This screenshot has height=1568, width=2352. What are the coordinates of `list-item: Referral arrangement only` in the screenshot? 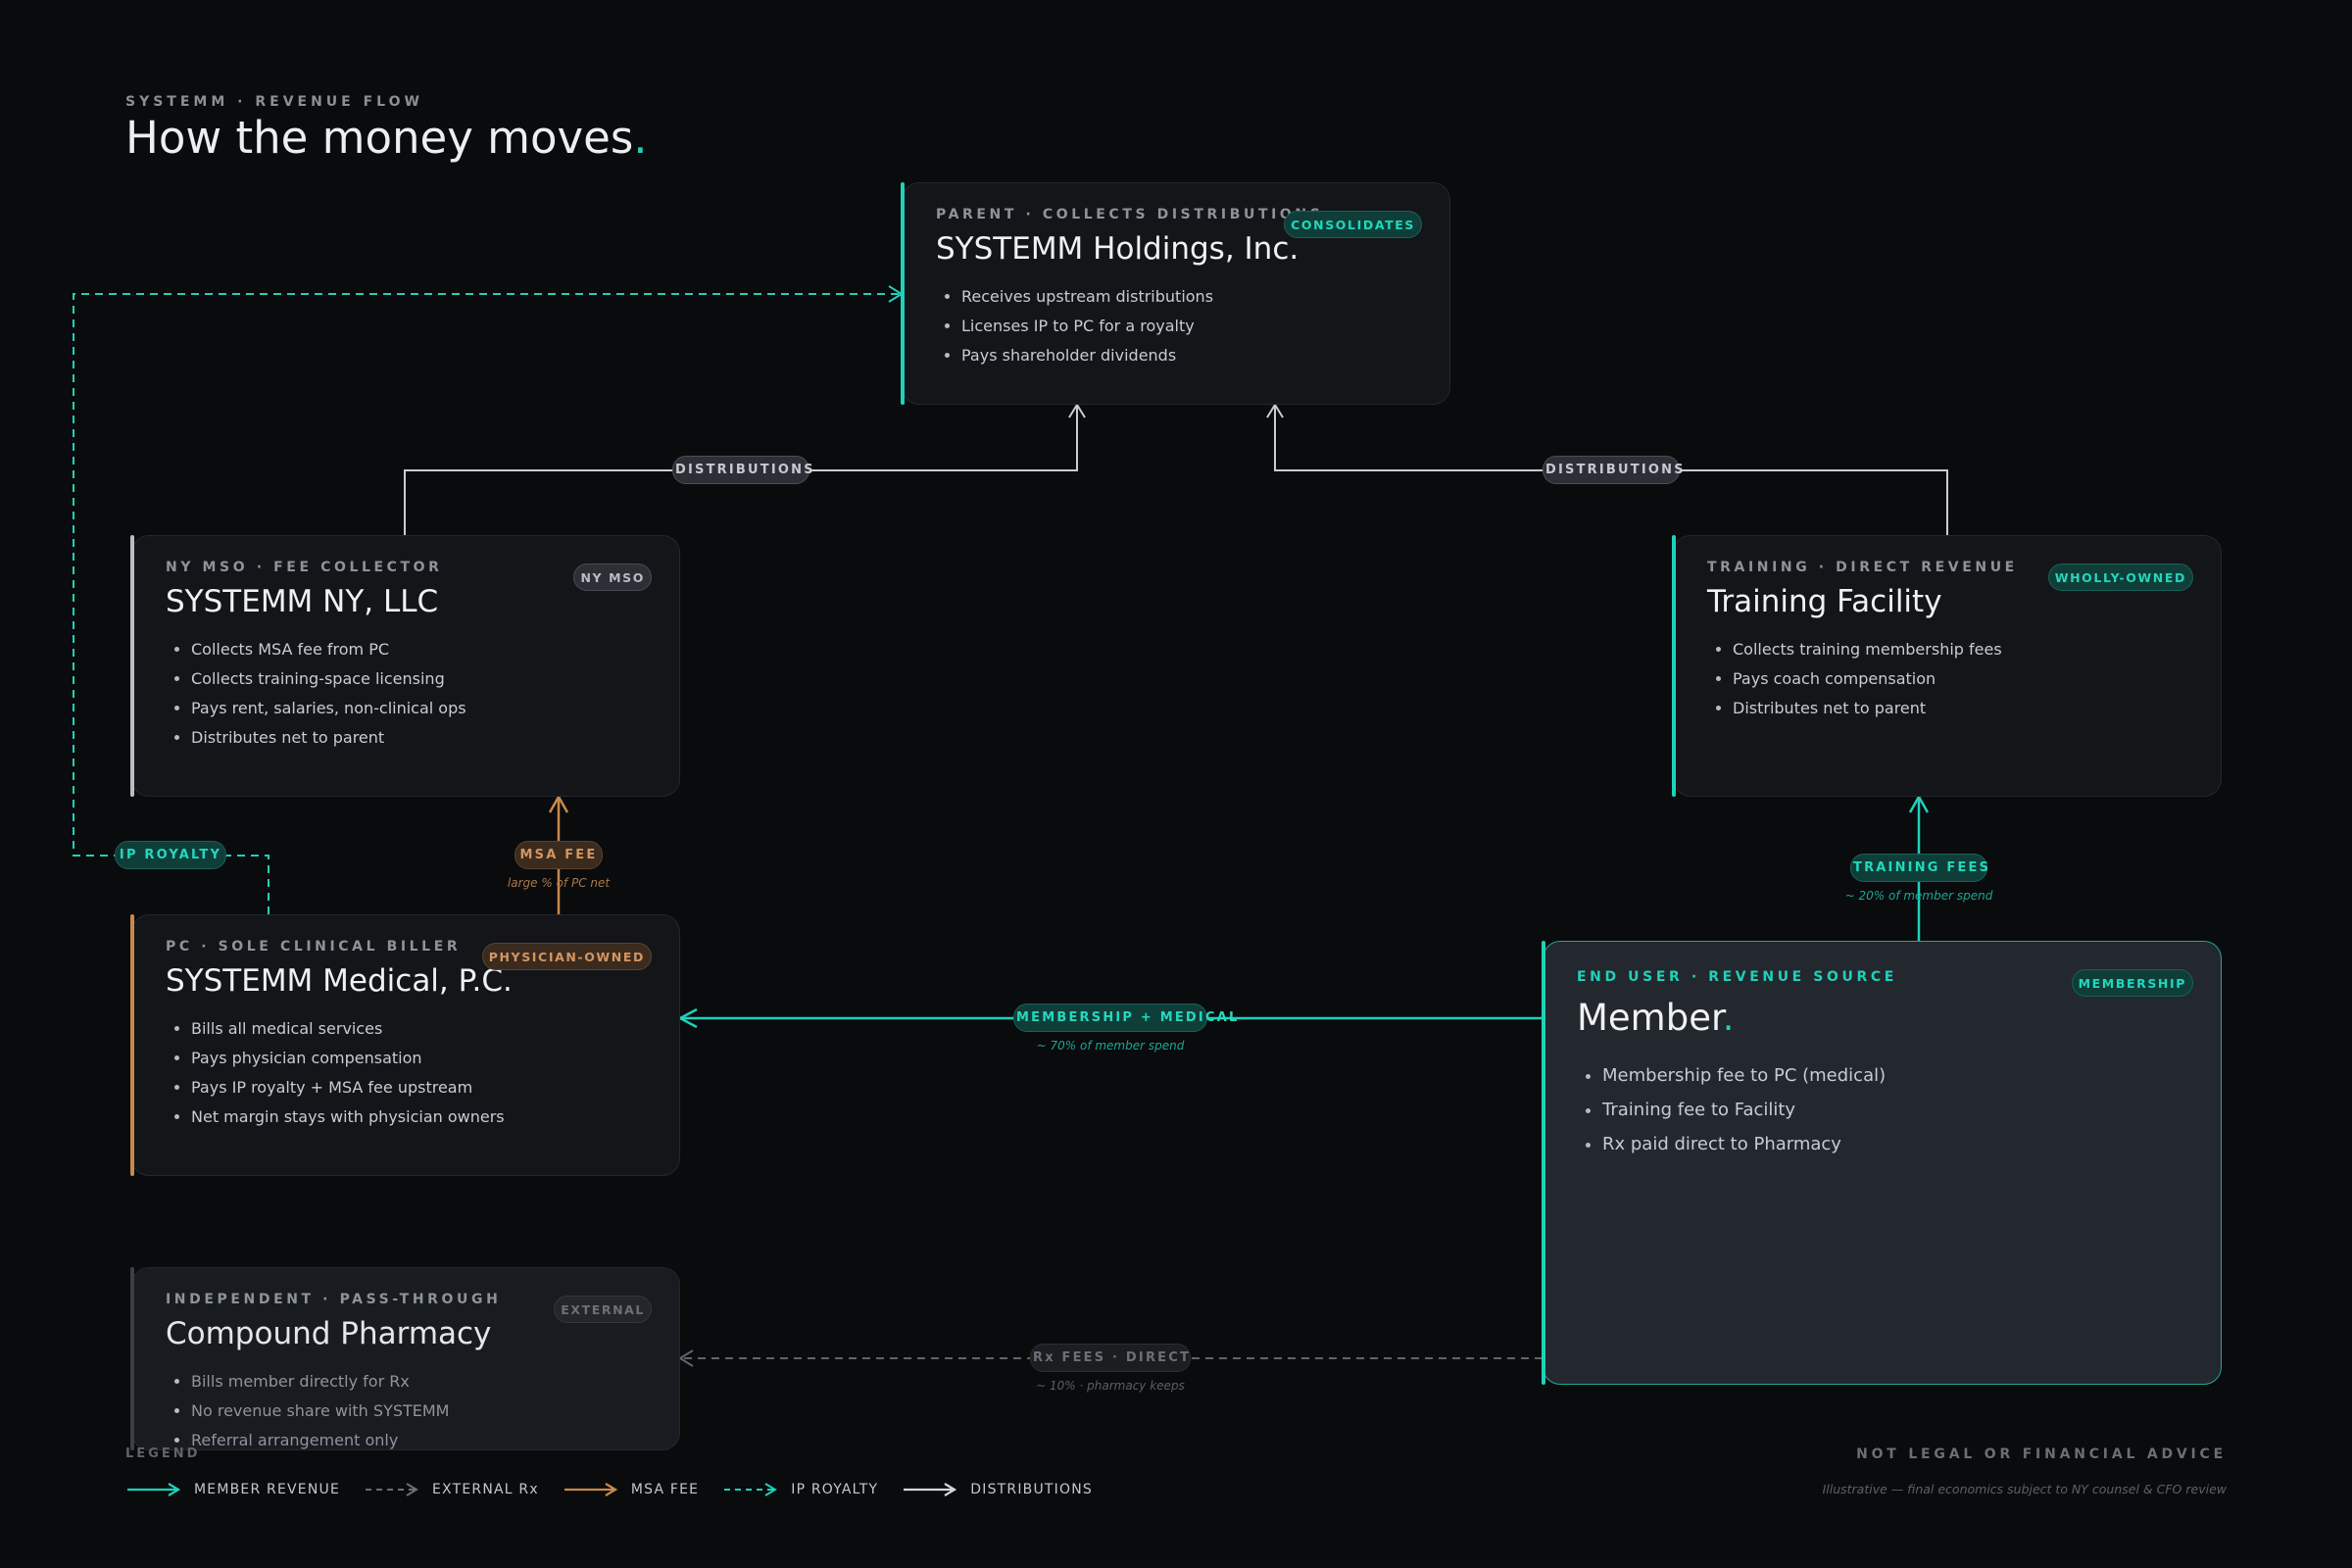 It's located at (419, 1440).